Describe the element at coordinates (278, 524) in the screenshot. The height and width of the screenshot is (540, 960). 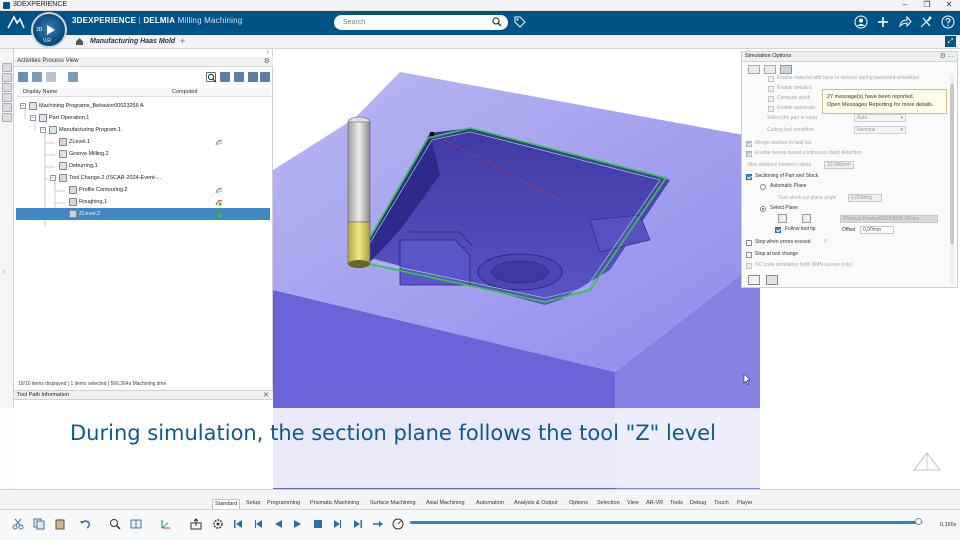
I see `play-backward-icon` at that location.